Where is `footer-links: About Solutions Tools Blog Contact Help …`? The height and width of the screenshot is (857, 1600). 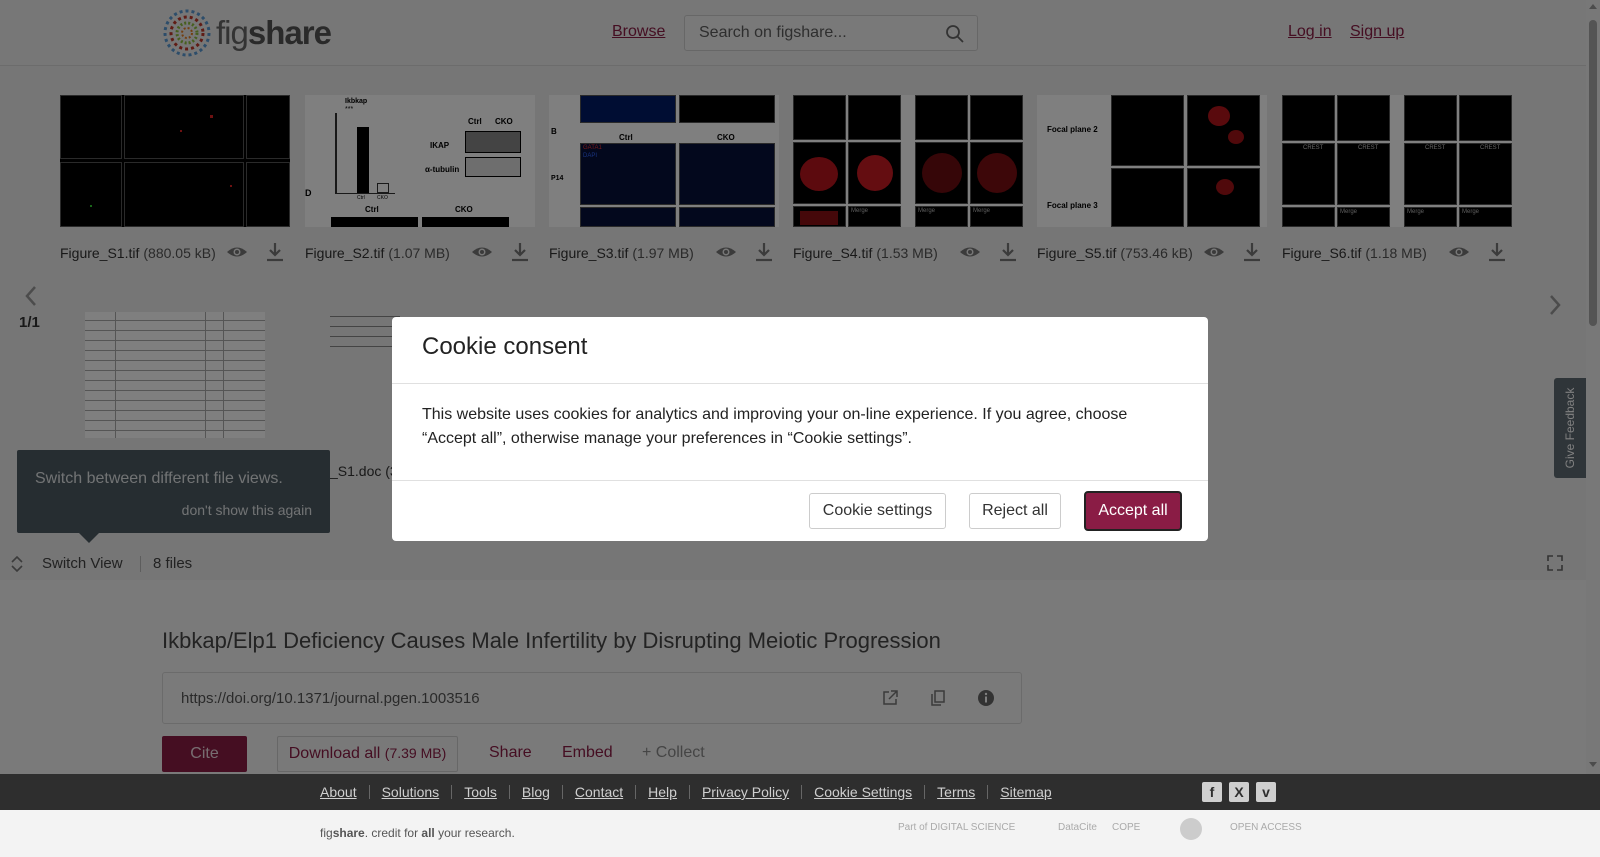
footer-links: About Solutions Tools Blog Contact Help … is located at coordinates (686, 792).